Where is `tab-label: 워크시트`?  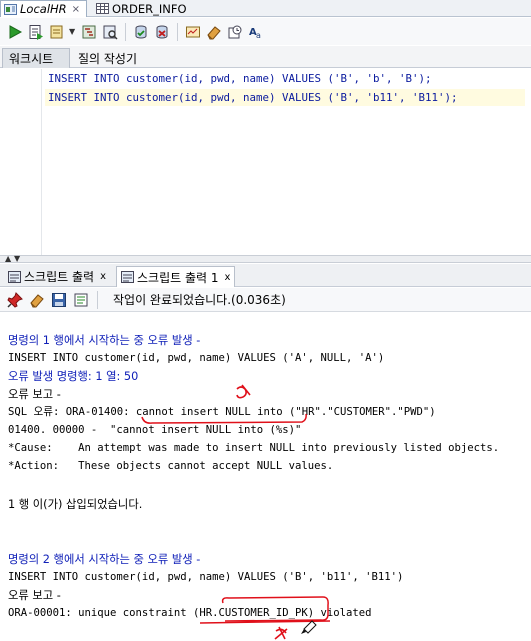 tab-label: 워크시트 is located at coordinates (31, 59).